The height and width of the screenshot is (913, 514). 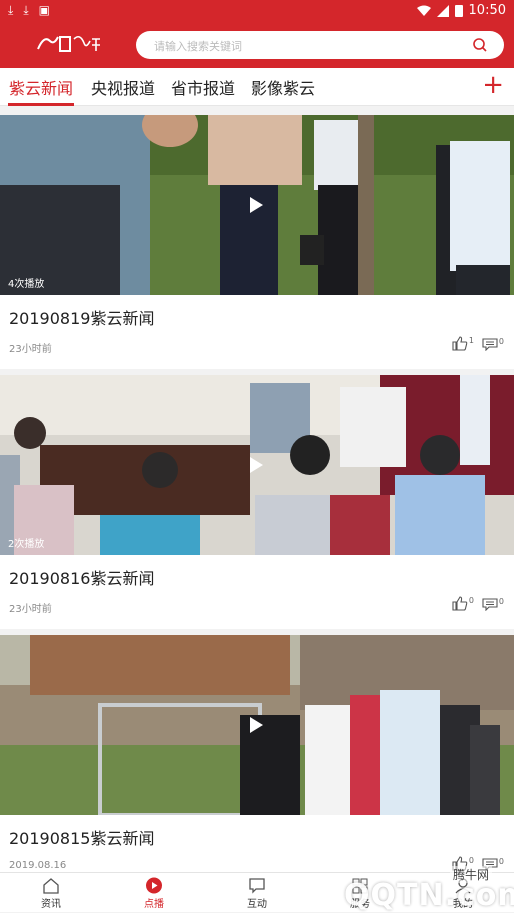 I want to click on home-icon, so click(x=51, y=886).